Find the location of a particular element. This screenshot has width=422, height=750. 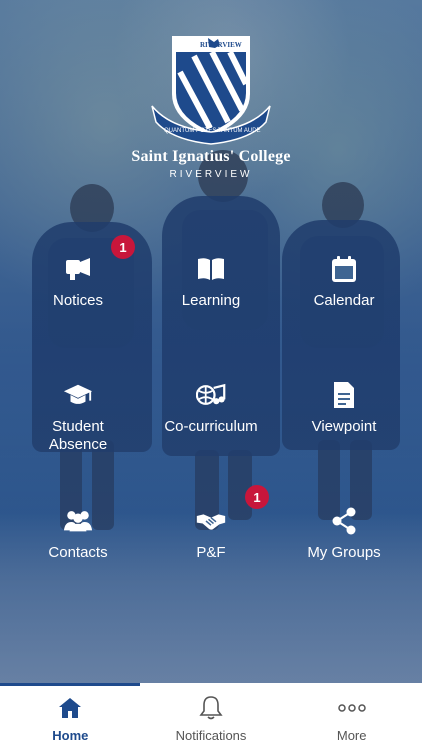

tile-contacts: Contacts is located at coordinates (78, 551).